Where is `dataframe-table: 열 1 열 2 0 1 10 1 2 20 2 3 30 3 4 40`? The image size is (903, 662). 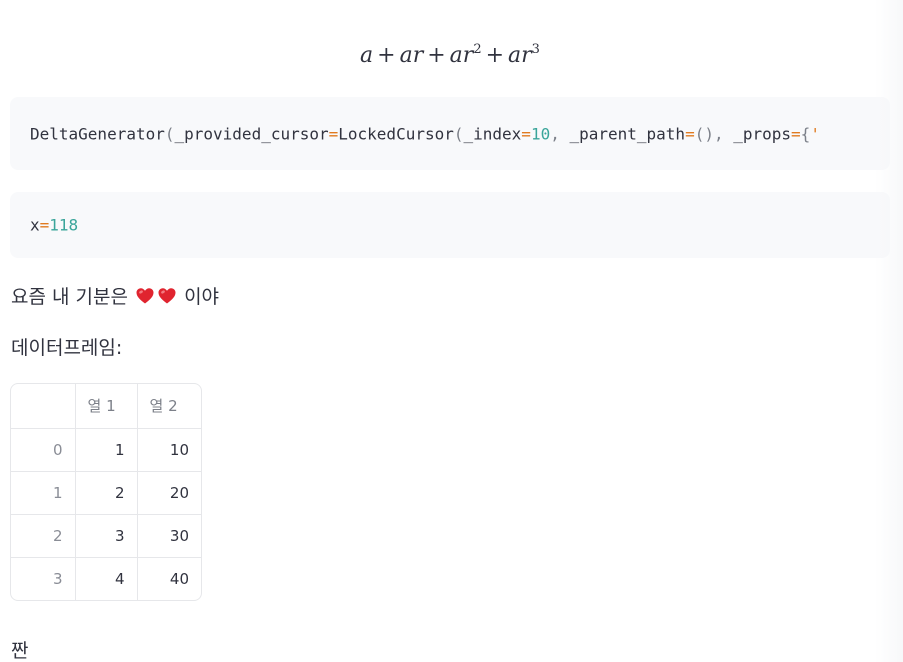 dataframe-table: 열 1 열 2 0 1 10 1 2 20 2 3 30 3 4 40 is located at coordinates (106, 492).